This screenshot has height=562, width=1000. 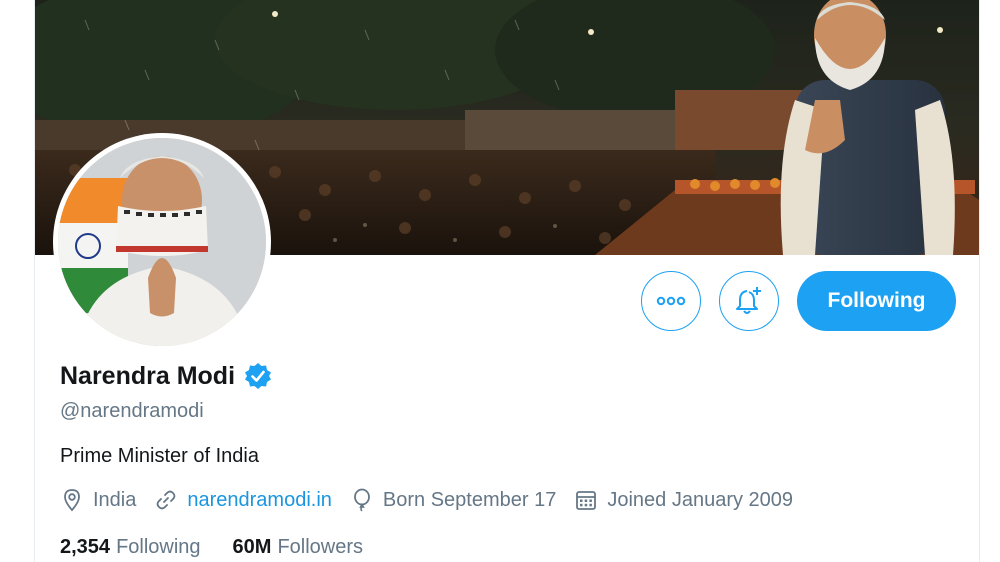 What do you see at coordinates (258, 376) in the screenshot?
I see `verified-badge-icon` at bounding box center [258, 376].